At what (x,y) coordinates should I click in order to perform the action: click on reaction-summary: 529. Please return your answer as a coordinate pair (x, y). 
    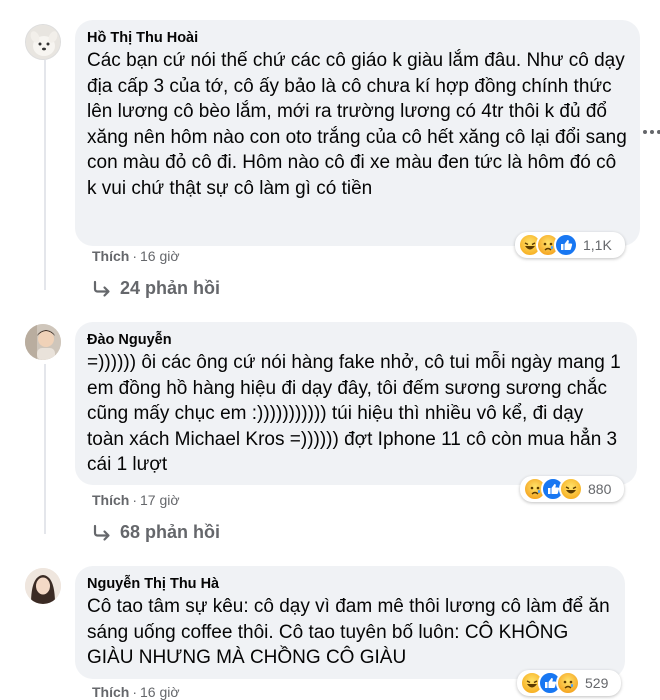
    Looking at the image, I should click on (569, 683).